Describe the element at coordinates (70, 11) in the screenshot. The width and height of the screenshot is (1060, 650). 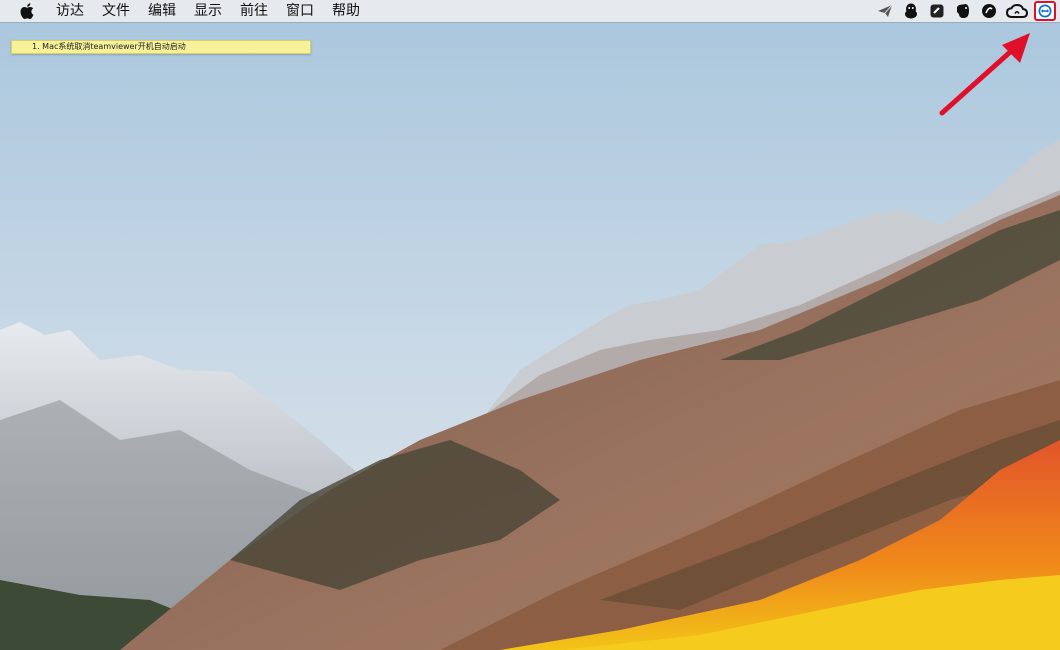
I see `menu-finder: 访达` at that location.